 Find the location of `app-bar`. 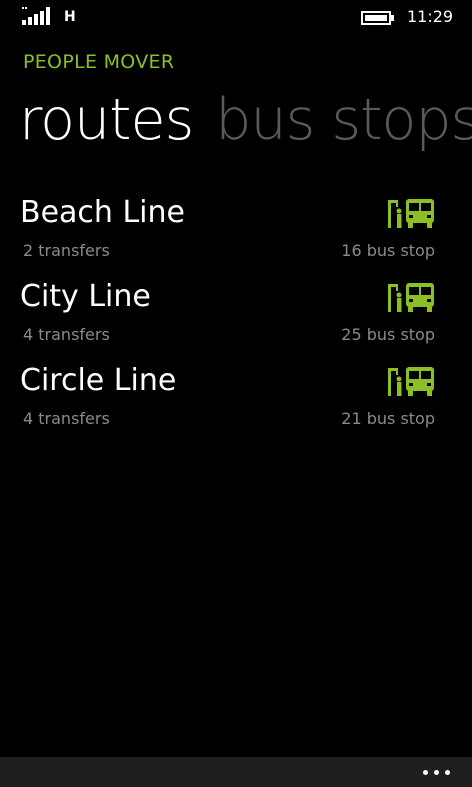

app-bar is located at coordinates (236, 772).